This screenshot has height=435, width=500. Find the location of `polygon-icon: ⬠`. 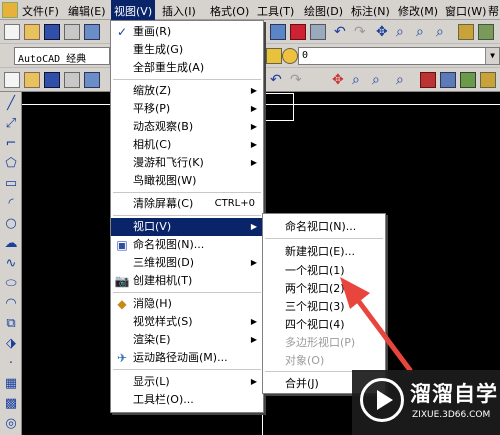

polygon-icon: ⬠ is located at coordinates (11, 164).